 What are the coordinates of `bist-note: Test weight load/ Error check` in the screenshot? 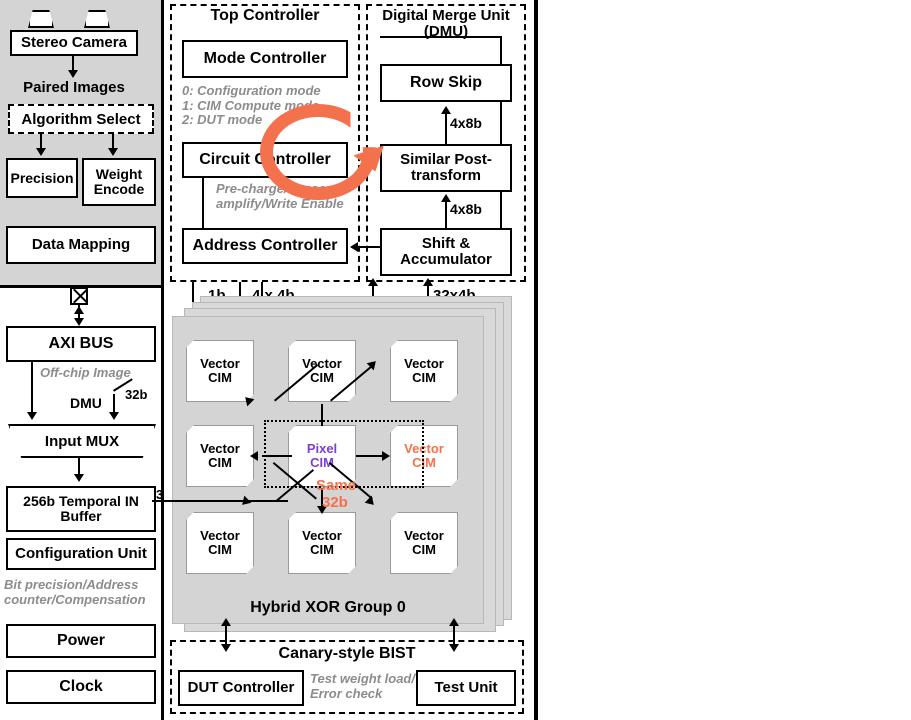 It's located at (362, 686).